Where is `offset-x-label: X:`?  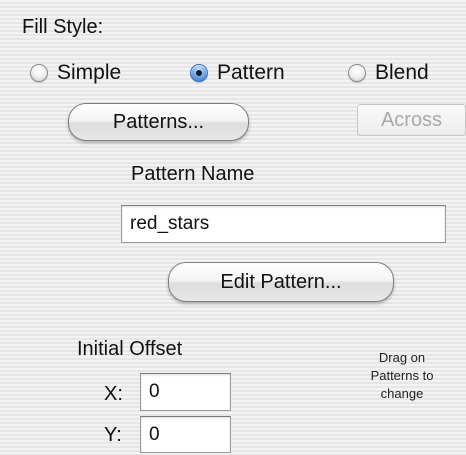
offset-x-label: X: is located at coordinates (113, 394).